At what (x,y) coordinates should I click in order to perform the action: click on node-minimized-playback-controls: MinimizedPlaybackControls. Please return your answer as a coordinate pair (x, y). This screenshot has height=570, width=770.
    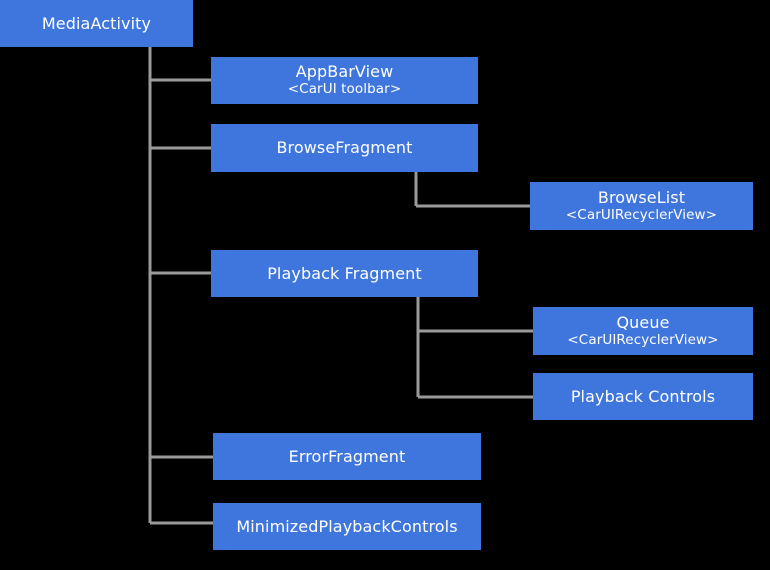
    Looking at the image, I should click on (347, 526).